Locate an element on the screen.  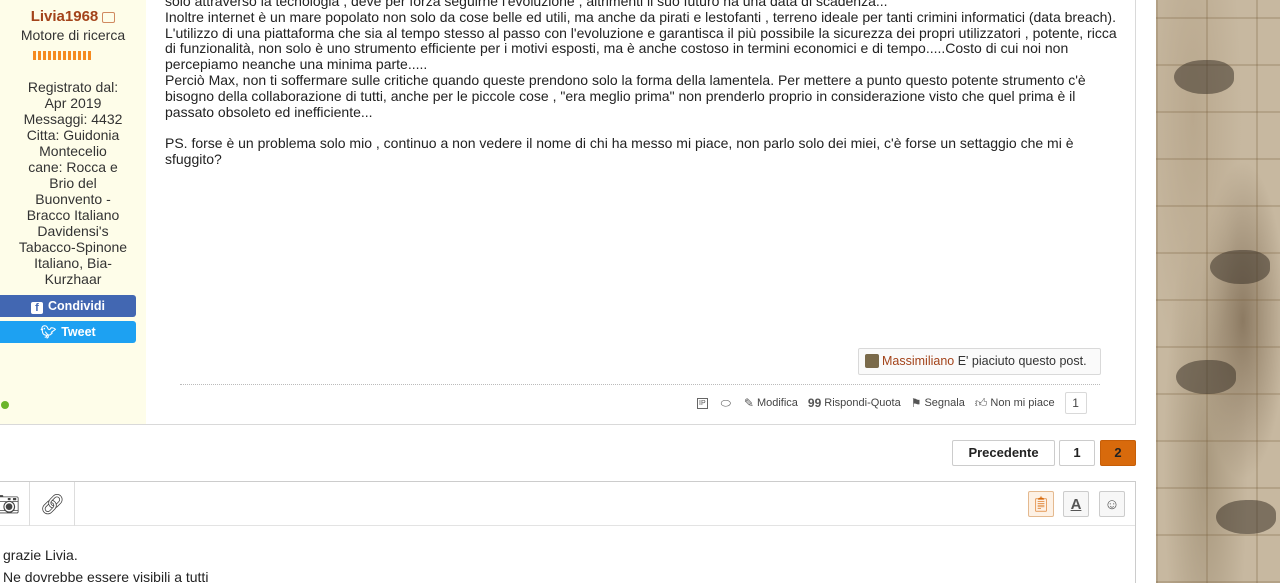
multiquote-button: ⬭ is located at coordinates (727, 403).